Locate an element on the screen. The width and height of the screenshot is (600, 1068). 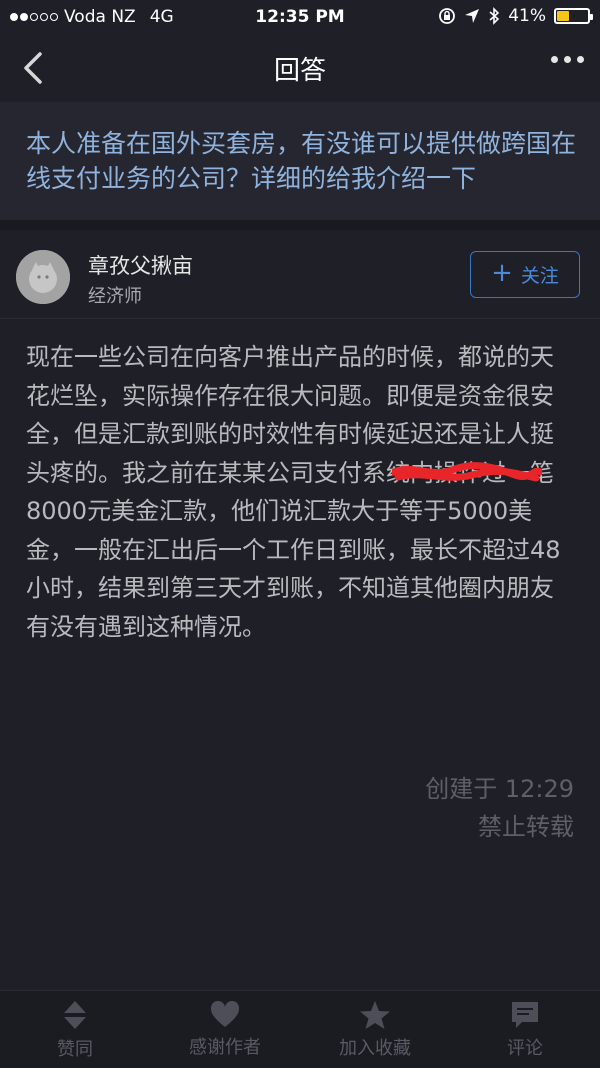
thank-author-label: 感谢作者 is located at coordinates (225, 1047).